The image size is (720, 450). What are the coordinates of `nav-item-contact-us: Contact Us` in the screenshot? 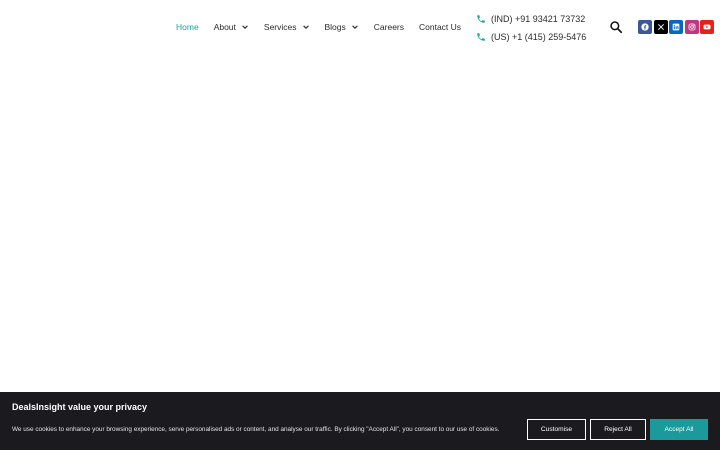 It's located at (440, 27).